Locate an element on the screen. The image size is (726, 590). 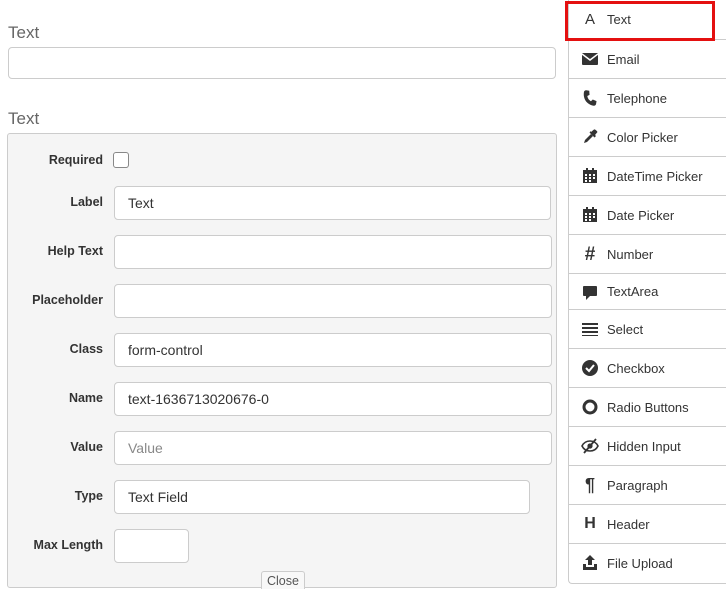
sidebar-item-header: H Header is located at coordinates (647, 523).